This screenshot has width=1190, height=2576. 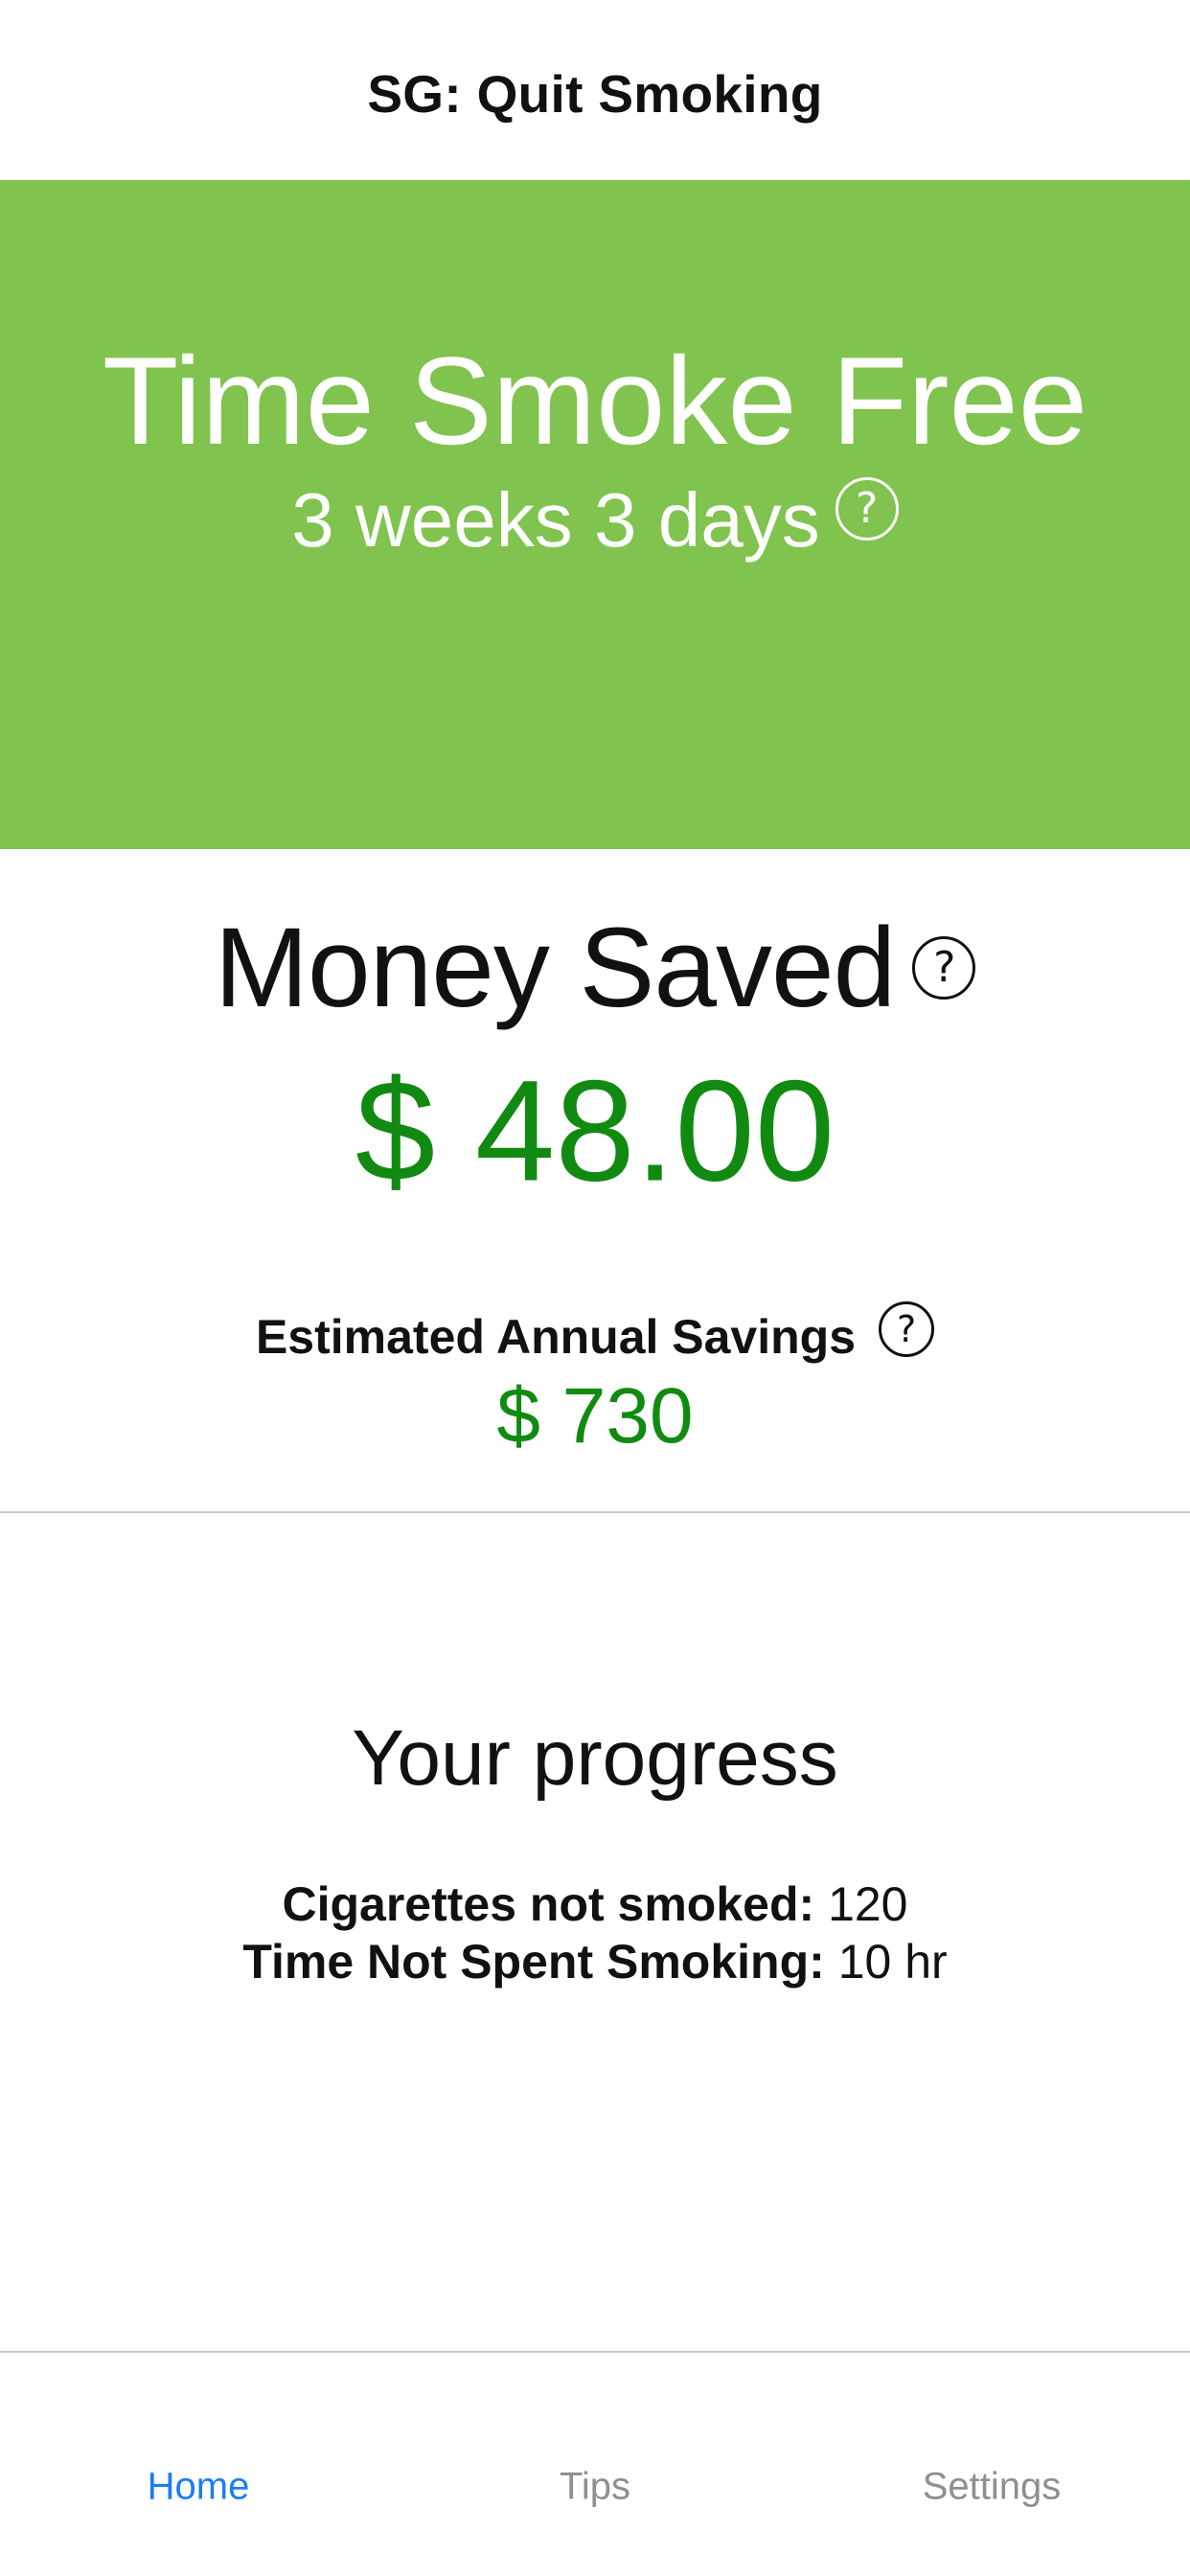 I want to click on navigation-bar: SG: Quit Smoking, so click(x=595, y=90).